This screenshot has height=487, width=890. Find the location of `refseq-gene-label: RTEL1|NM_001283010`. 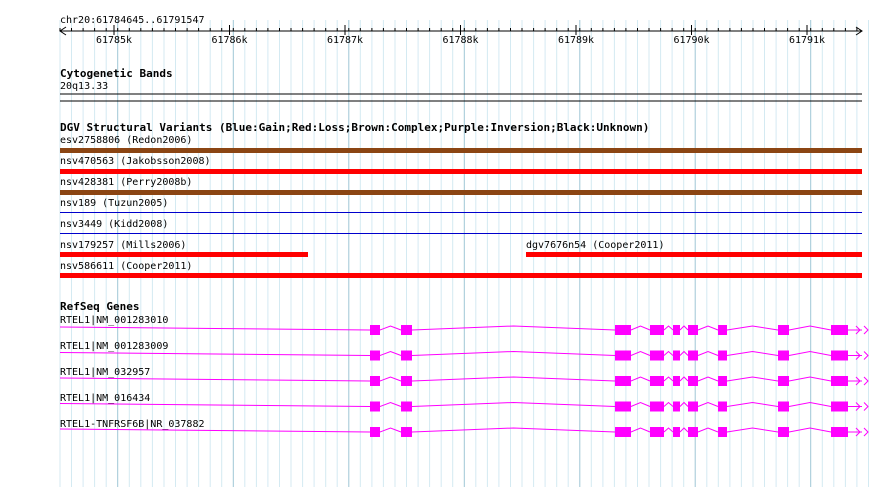

refseq-gene-label: RTEL1|NM_001283010 is located at coordinates (114, 320).